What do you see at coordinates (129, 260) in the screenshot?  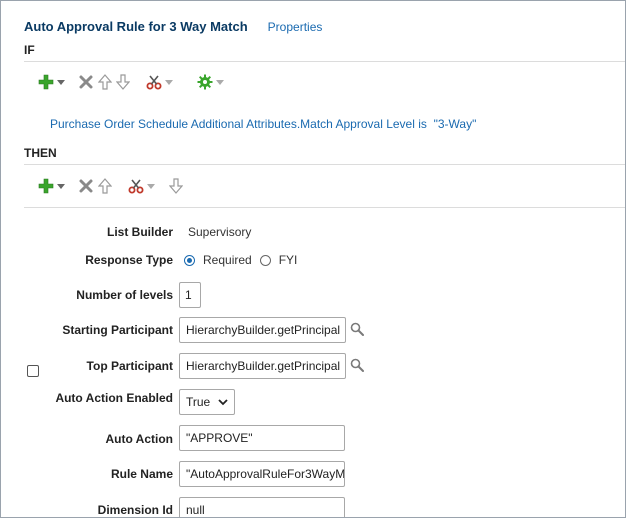 I see `response-type-label: Response Type` at bounding box center [129, 260].